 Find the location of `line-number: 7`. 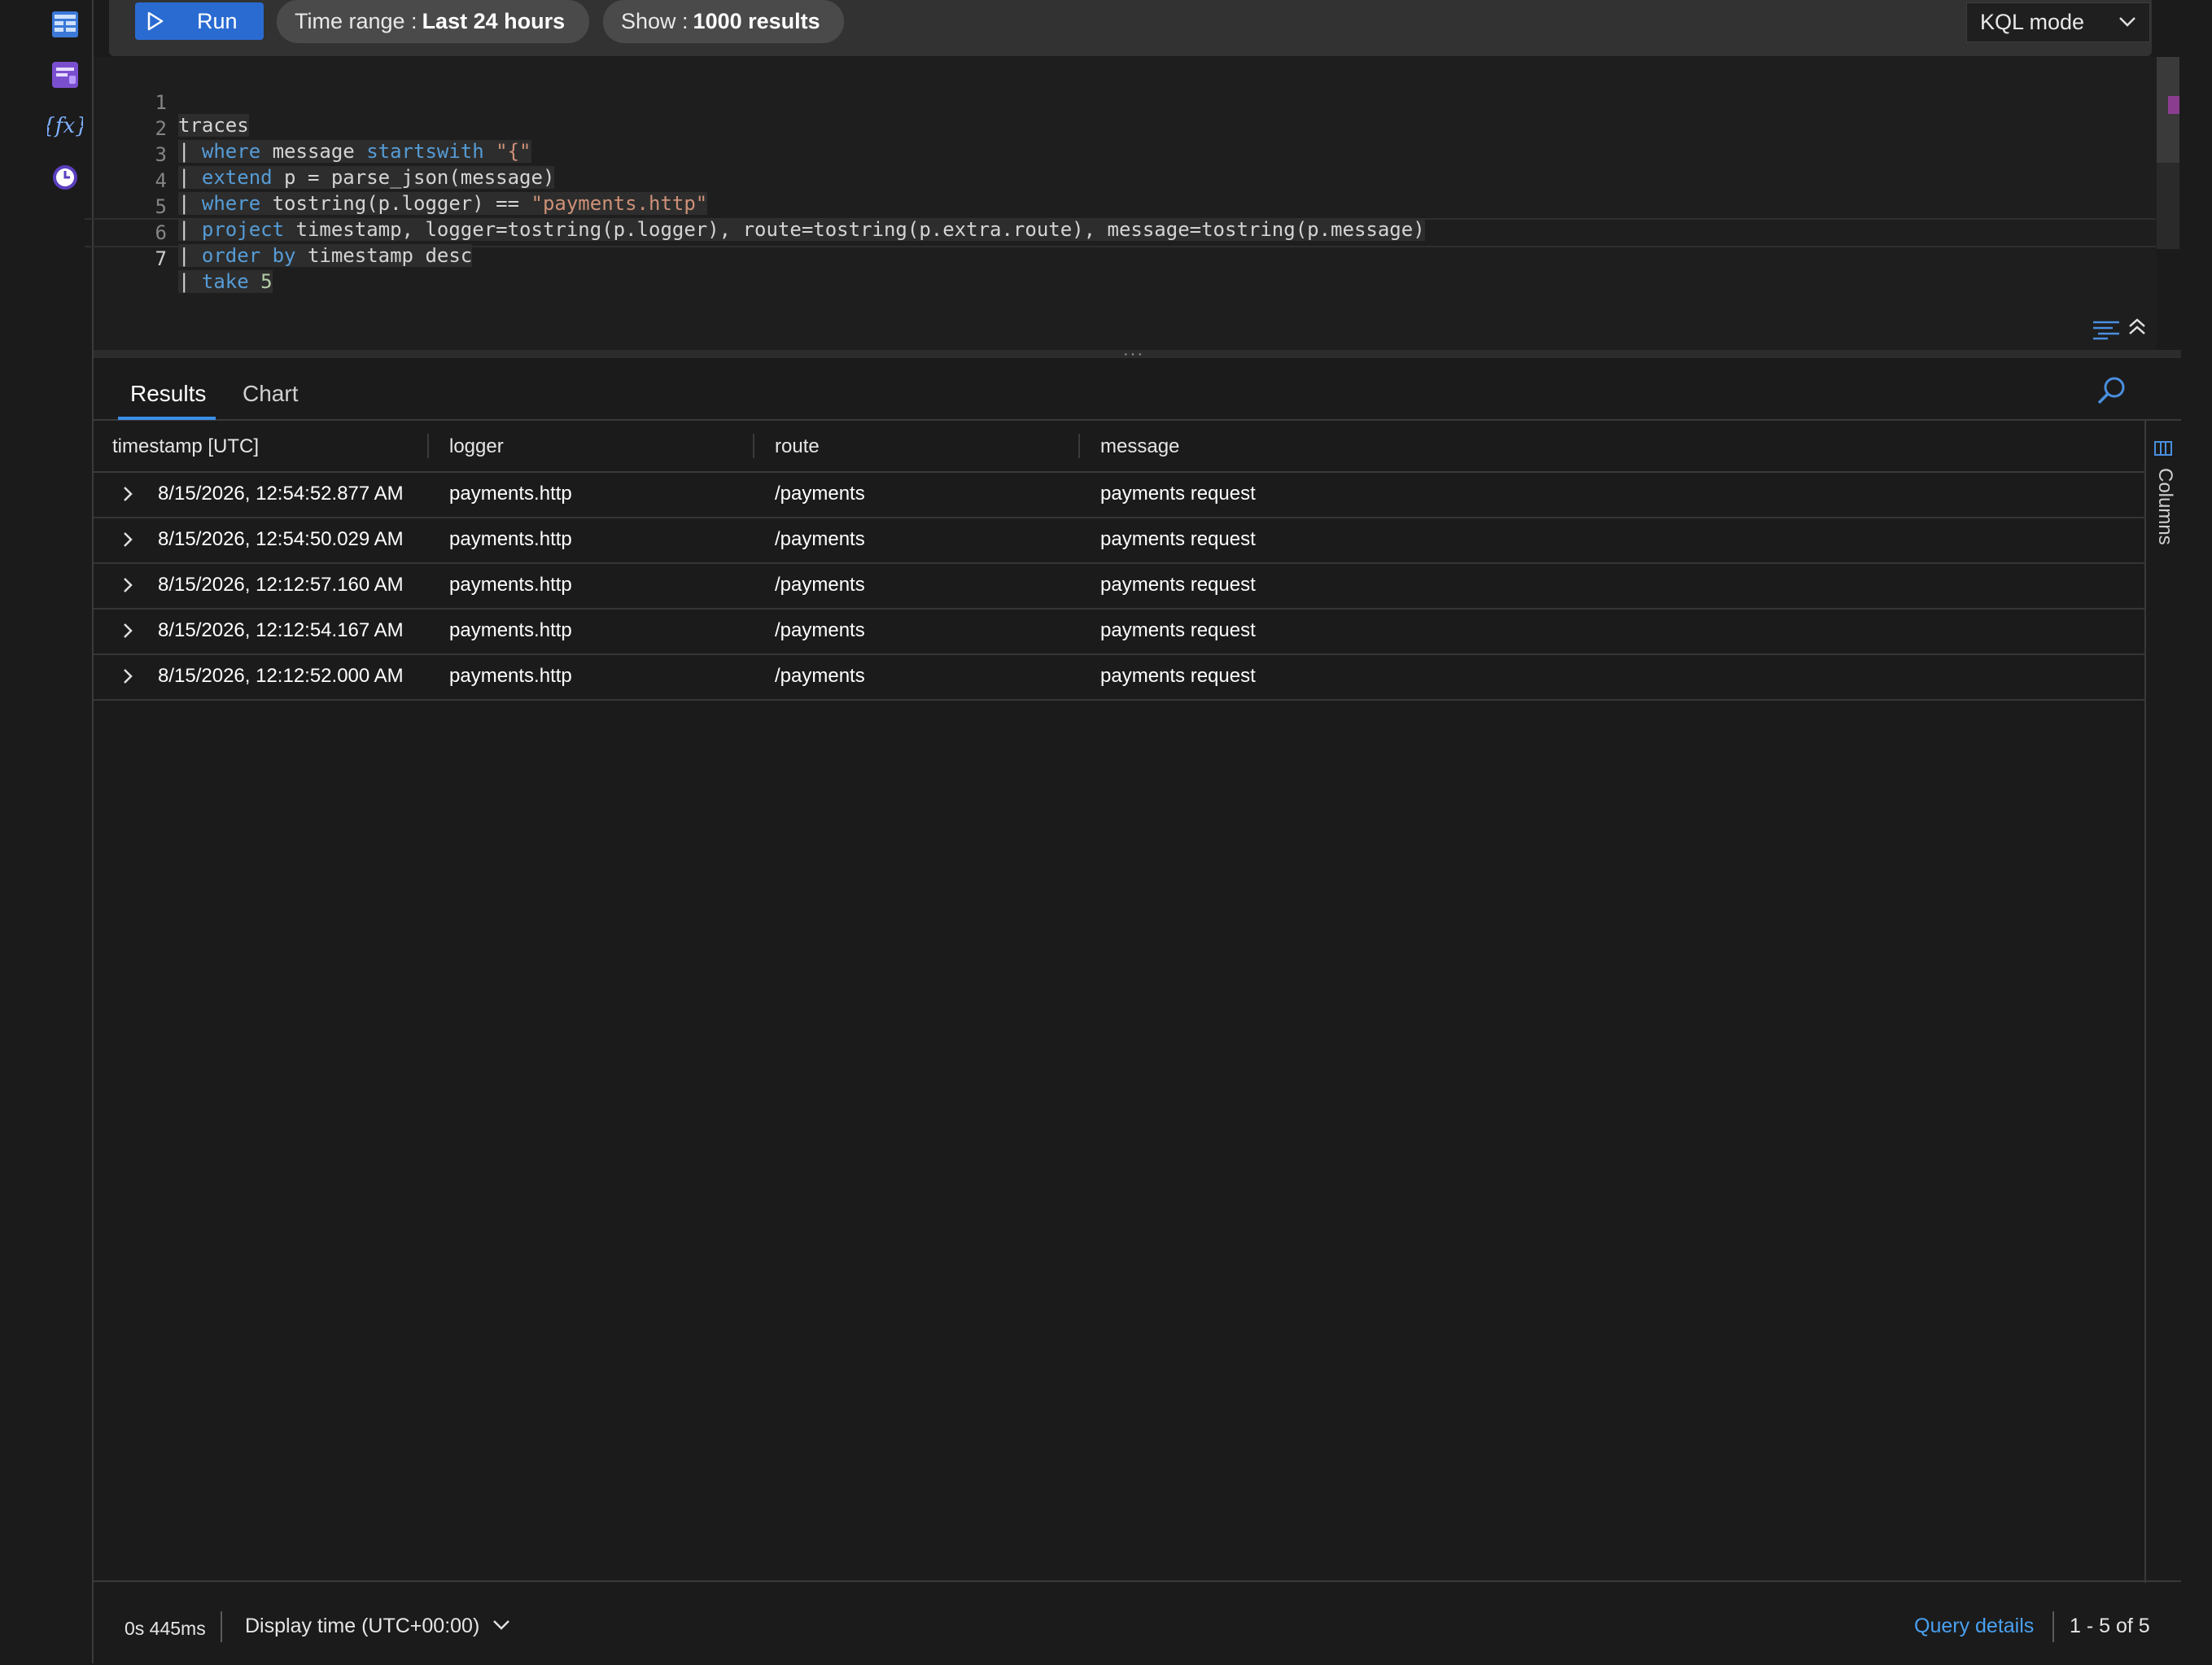

line-number: 7 is located at coordinates (161, 258).